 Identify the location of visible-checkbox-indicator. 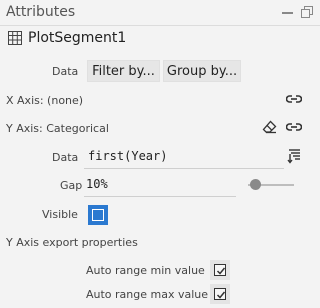
(98, 215).